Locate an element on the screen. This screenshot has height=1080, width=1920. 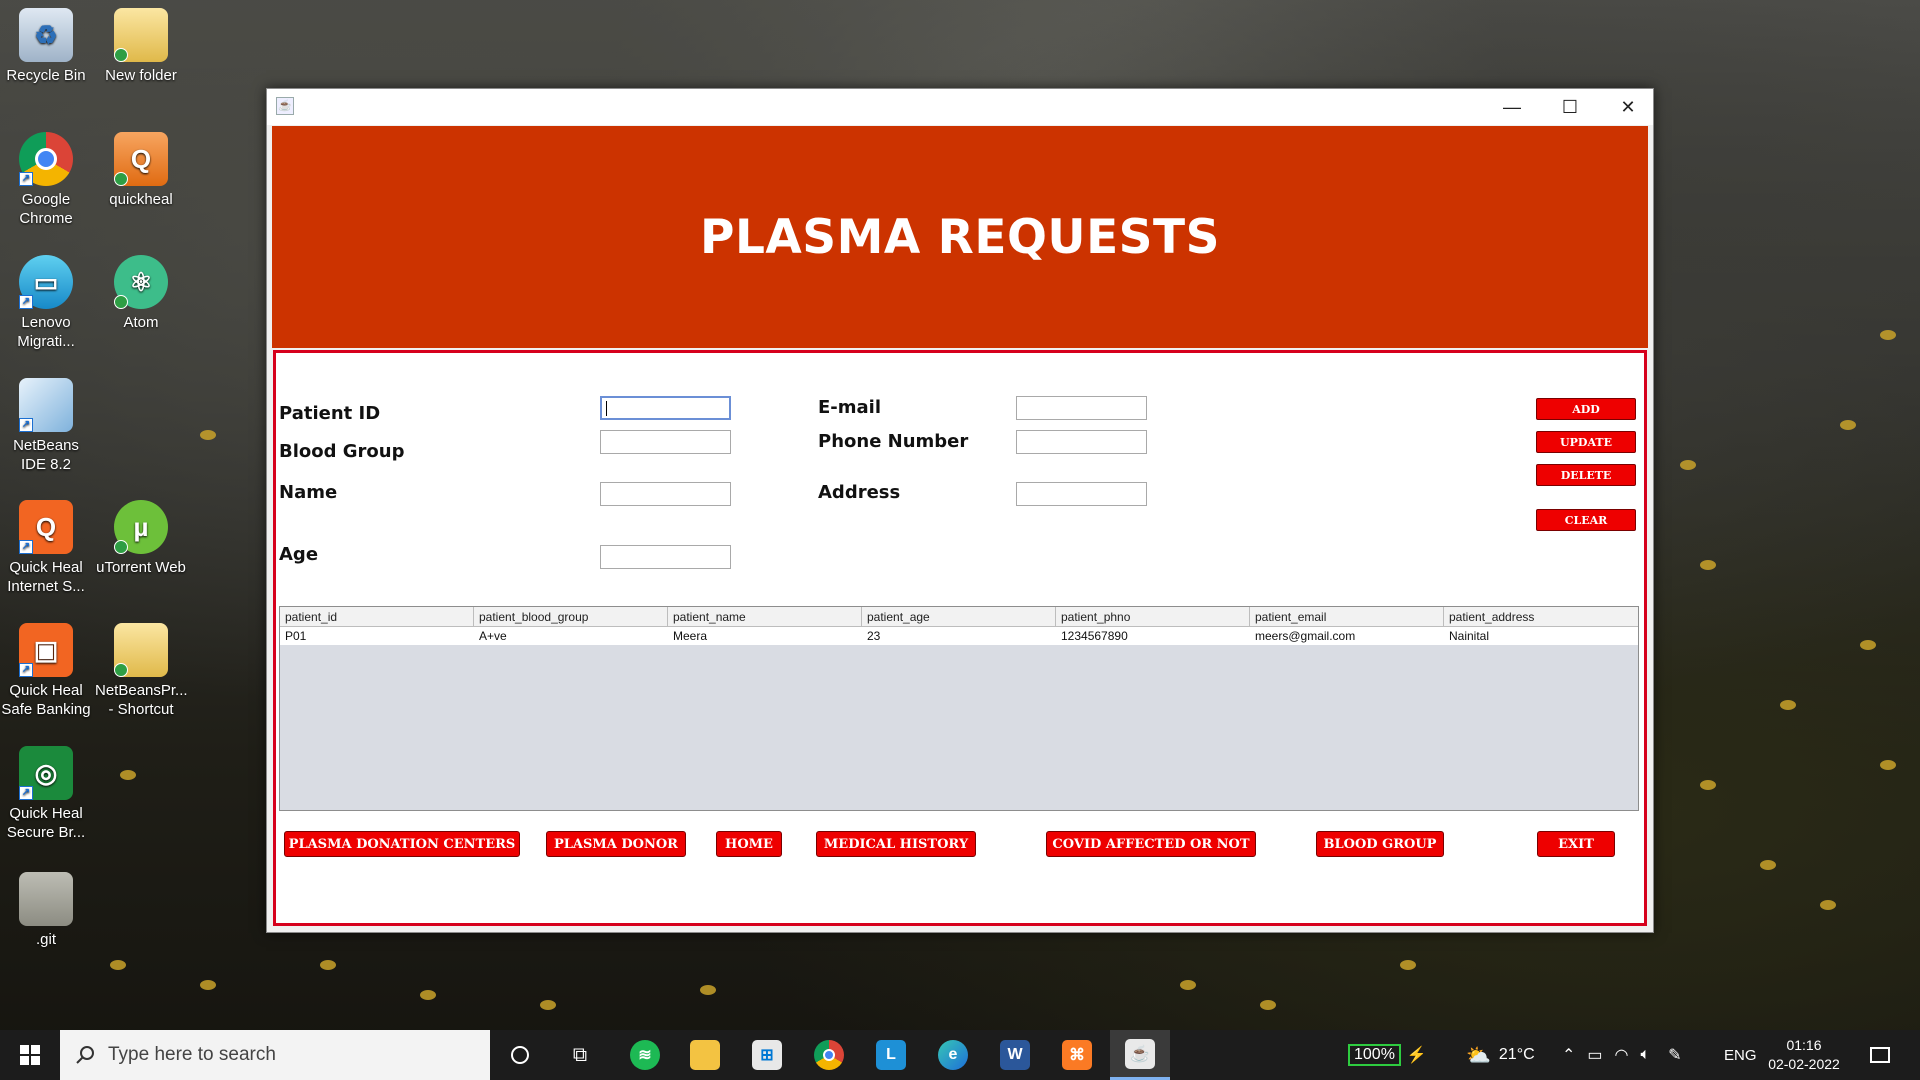
column-header: patient_email is located at coordinates (1347, 616).